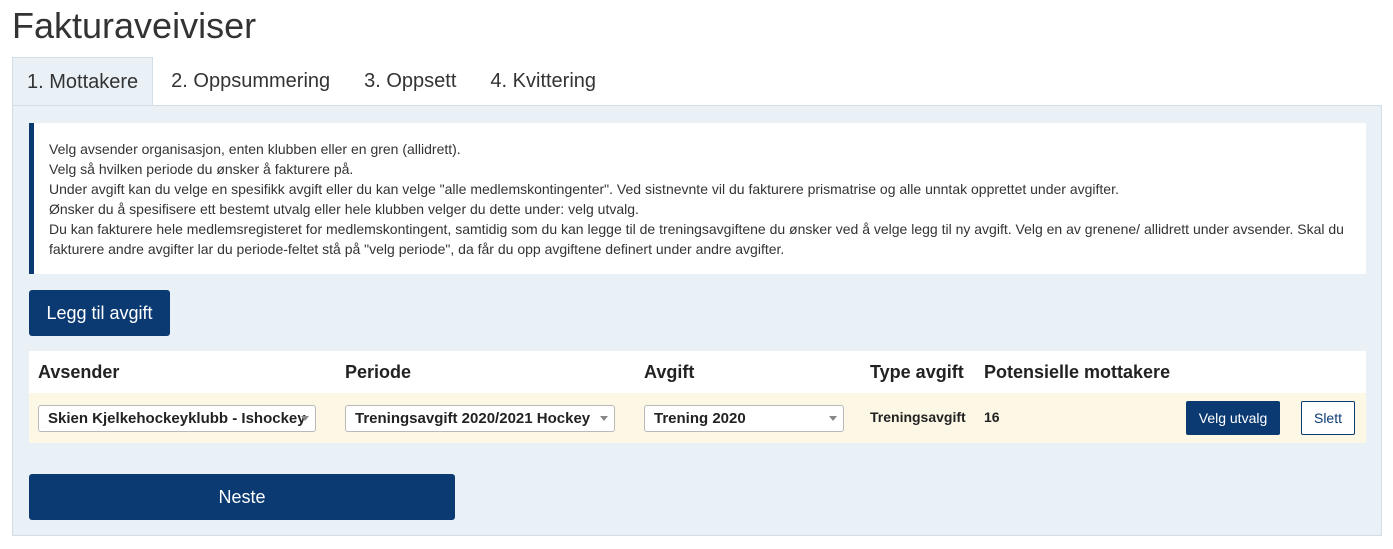 This screenshot has width=1393, height=549. I want to click on tab-kvittering: 4. Kvittering, so click(543, 81).